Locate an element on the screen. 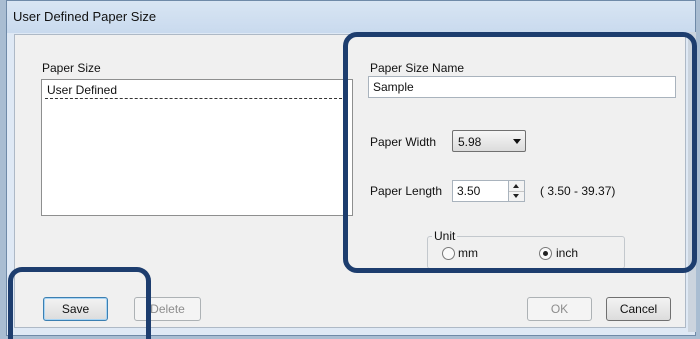 The width and height of the screenshot is (700, 339). paper-width-label: Paper Width is located at coordinates (403, 142).